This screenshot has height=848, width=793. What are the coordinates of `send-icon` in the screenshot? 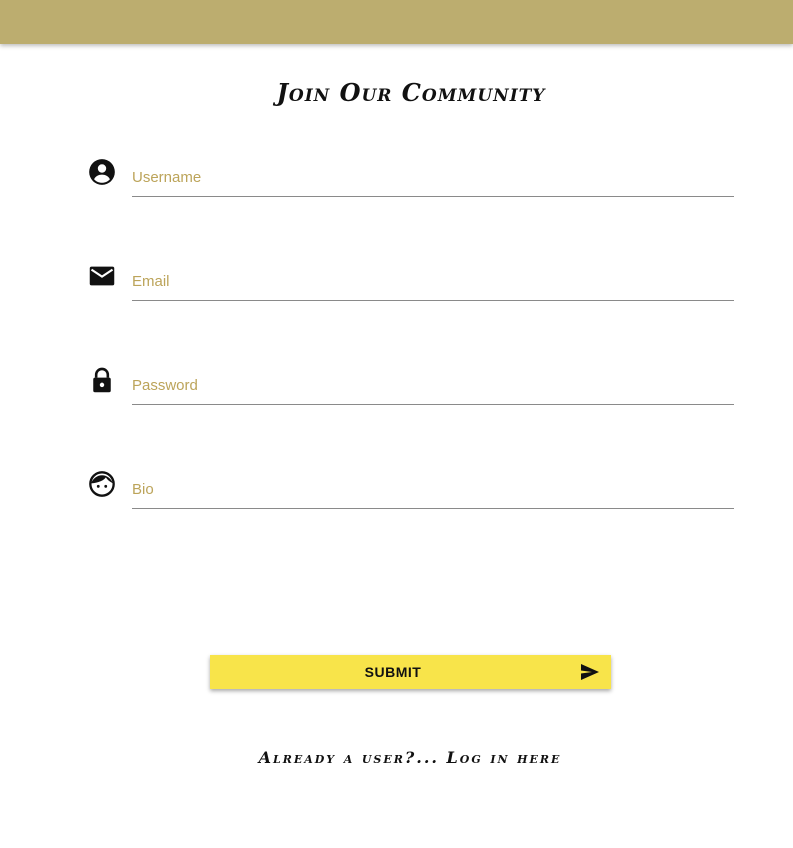 It's located at (590, 672).